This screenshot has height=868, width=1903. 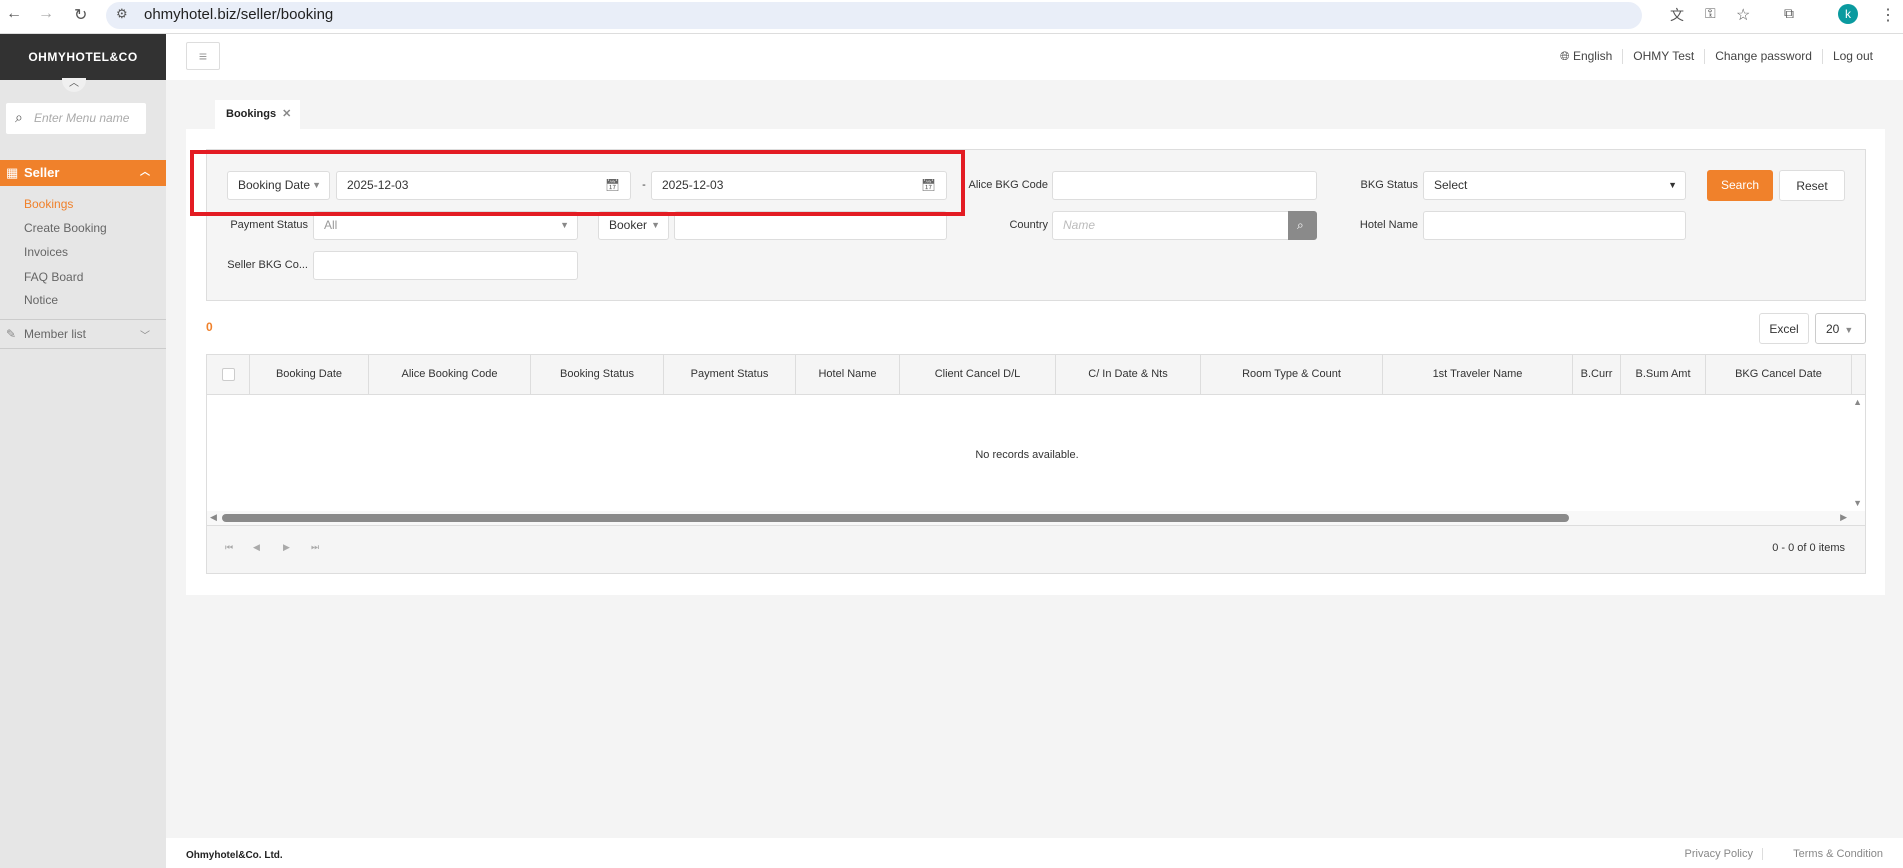 I want to click on column-header: Payment Status, so click(x=729, y=374).